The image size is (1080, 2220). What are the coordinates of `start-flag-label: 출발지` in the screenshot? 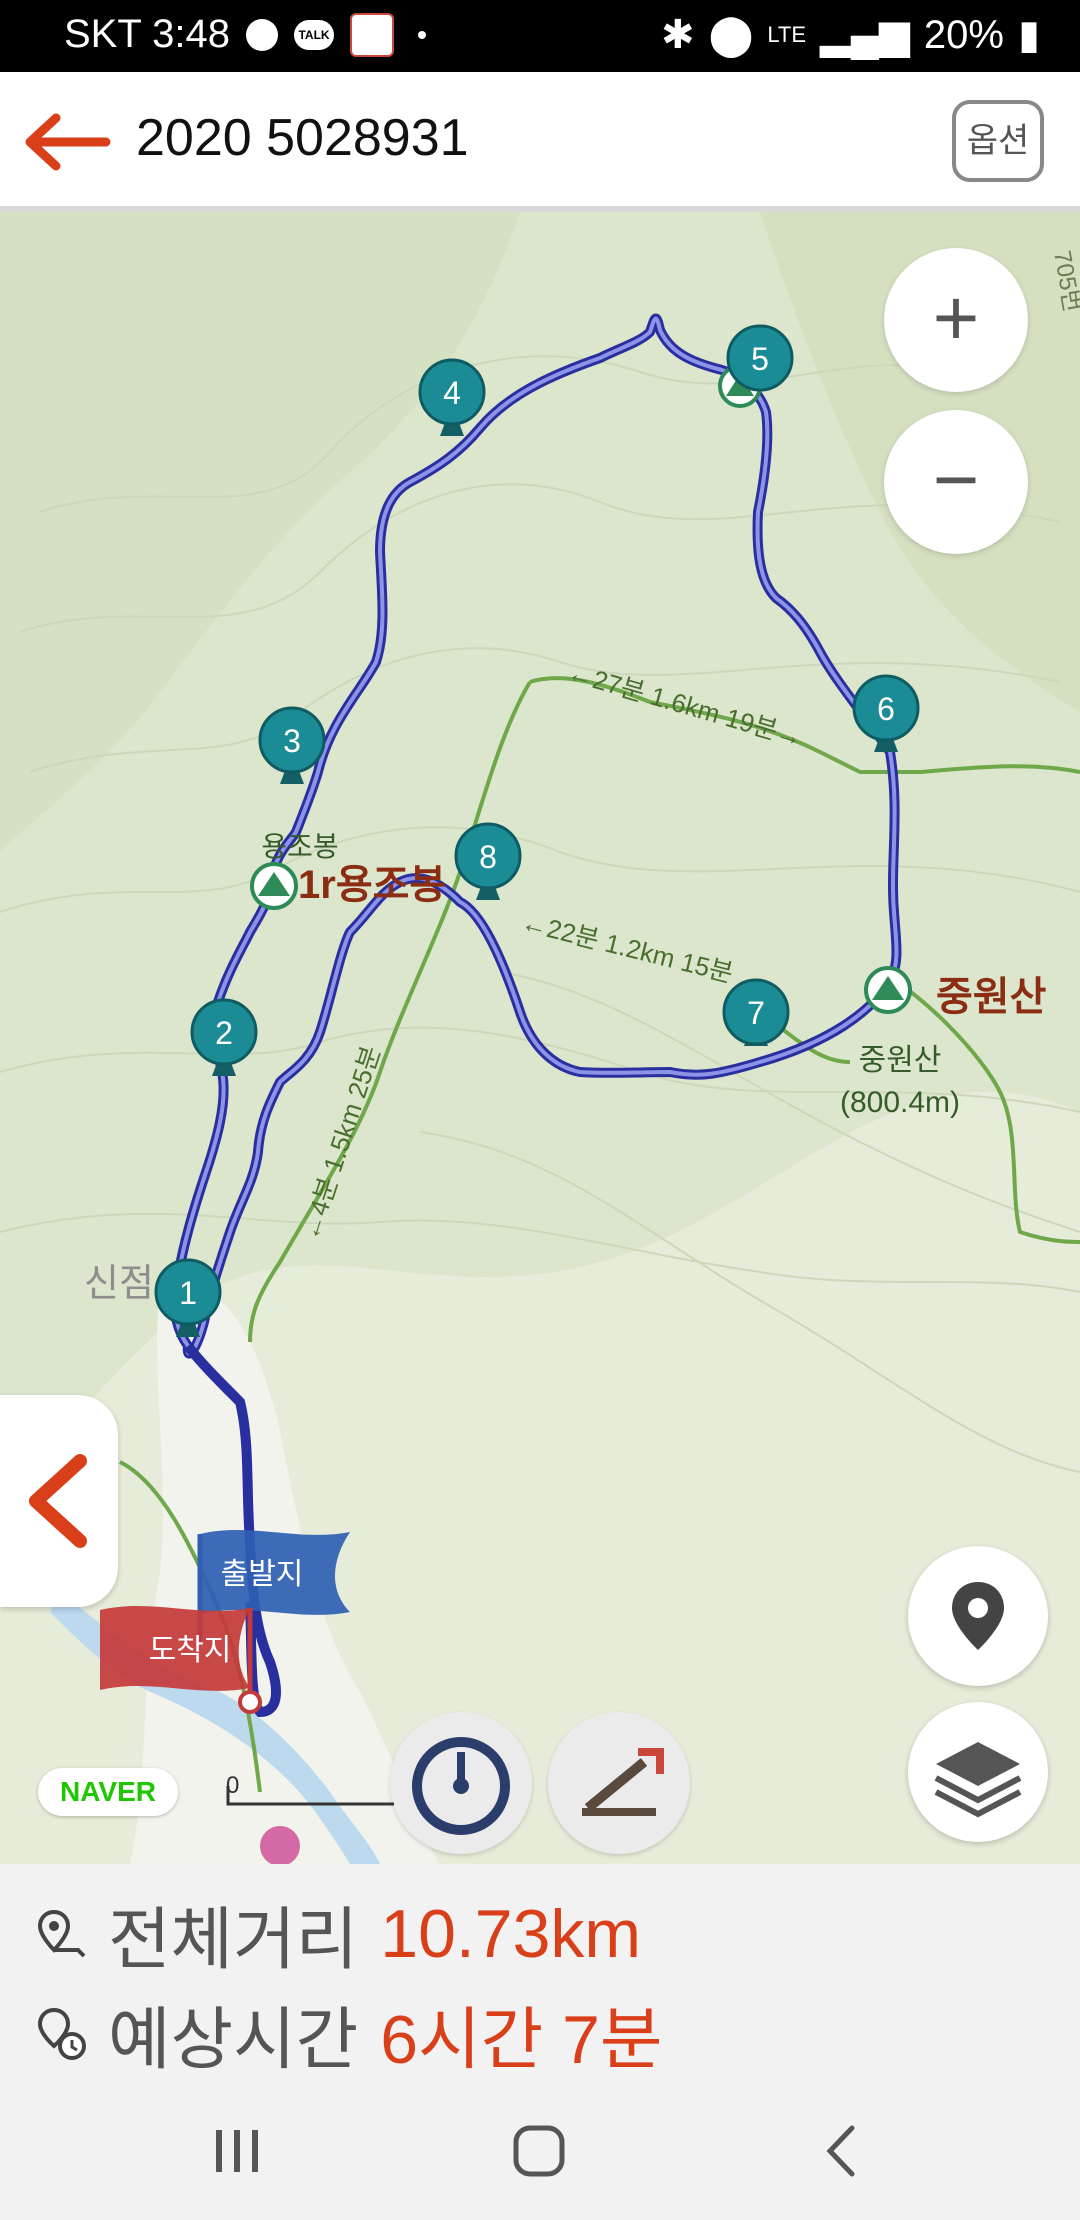 It's located at (262, 1574).